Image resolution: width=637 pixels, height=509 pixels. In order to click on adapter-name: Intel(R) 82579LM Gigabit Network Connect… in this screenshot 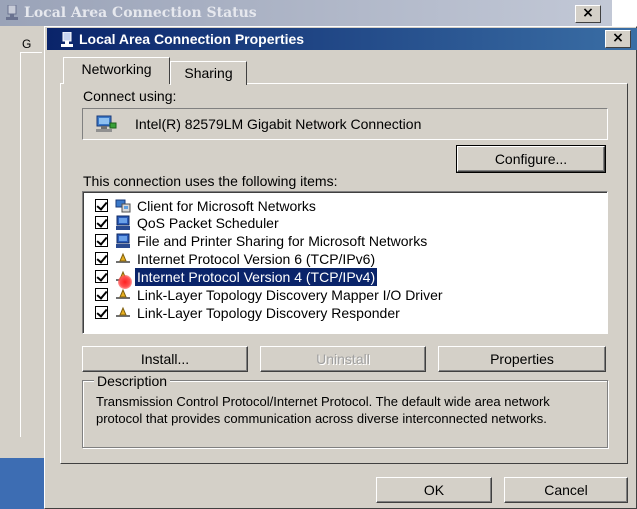, I will do `click(278, 124)`.